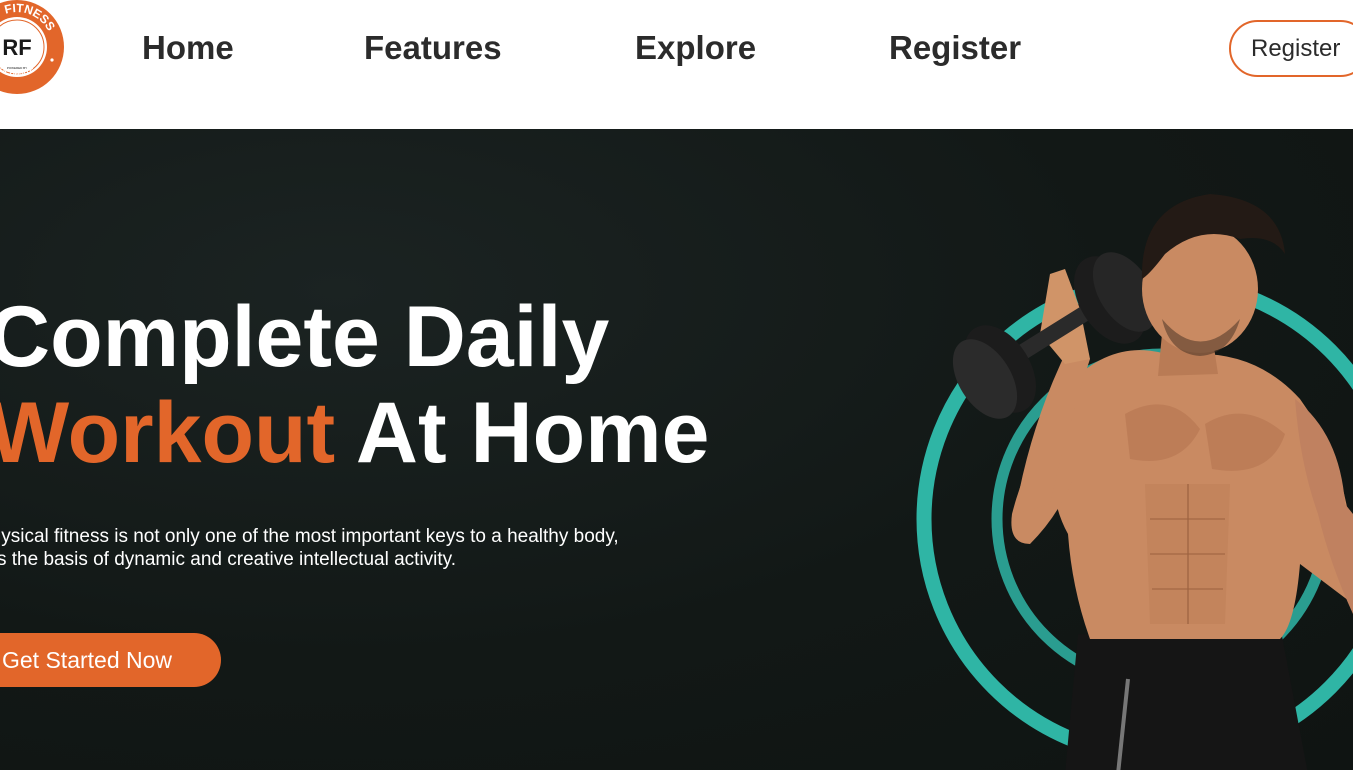 This screenshot has height=770, width=1353. Describe the element at coordinates (16, 47) in the screenshot. I see `svg-text: RF` at that location.